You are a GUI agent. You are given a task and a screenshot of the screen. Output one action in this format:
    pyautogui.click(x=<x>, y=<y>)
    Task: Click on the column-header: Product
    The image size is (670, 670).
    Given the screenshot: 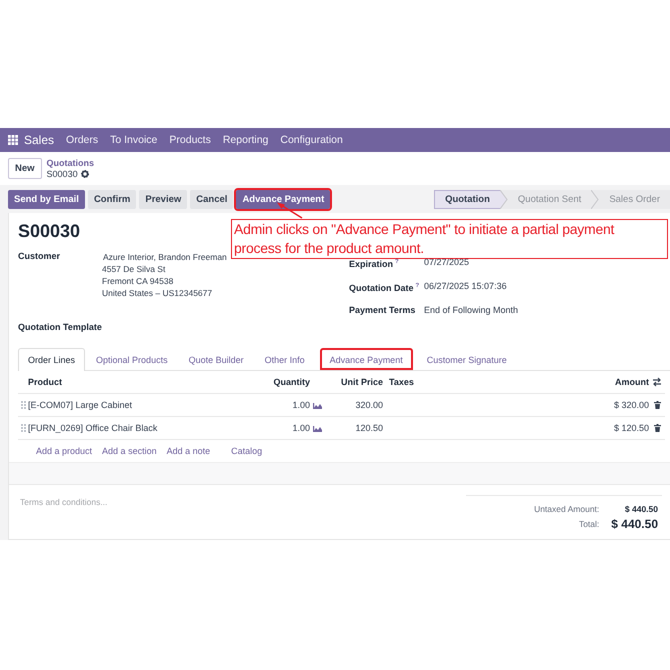 What is the action you would take?
    pyautogui.click(x=149, y=382)
    